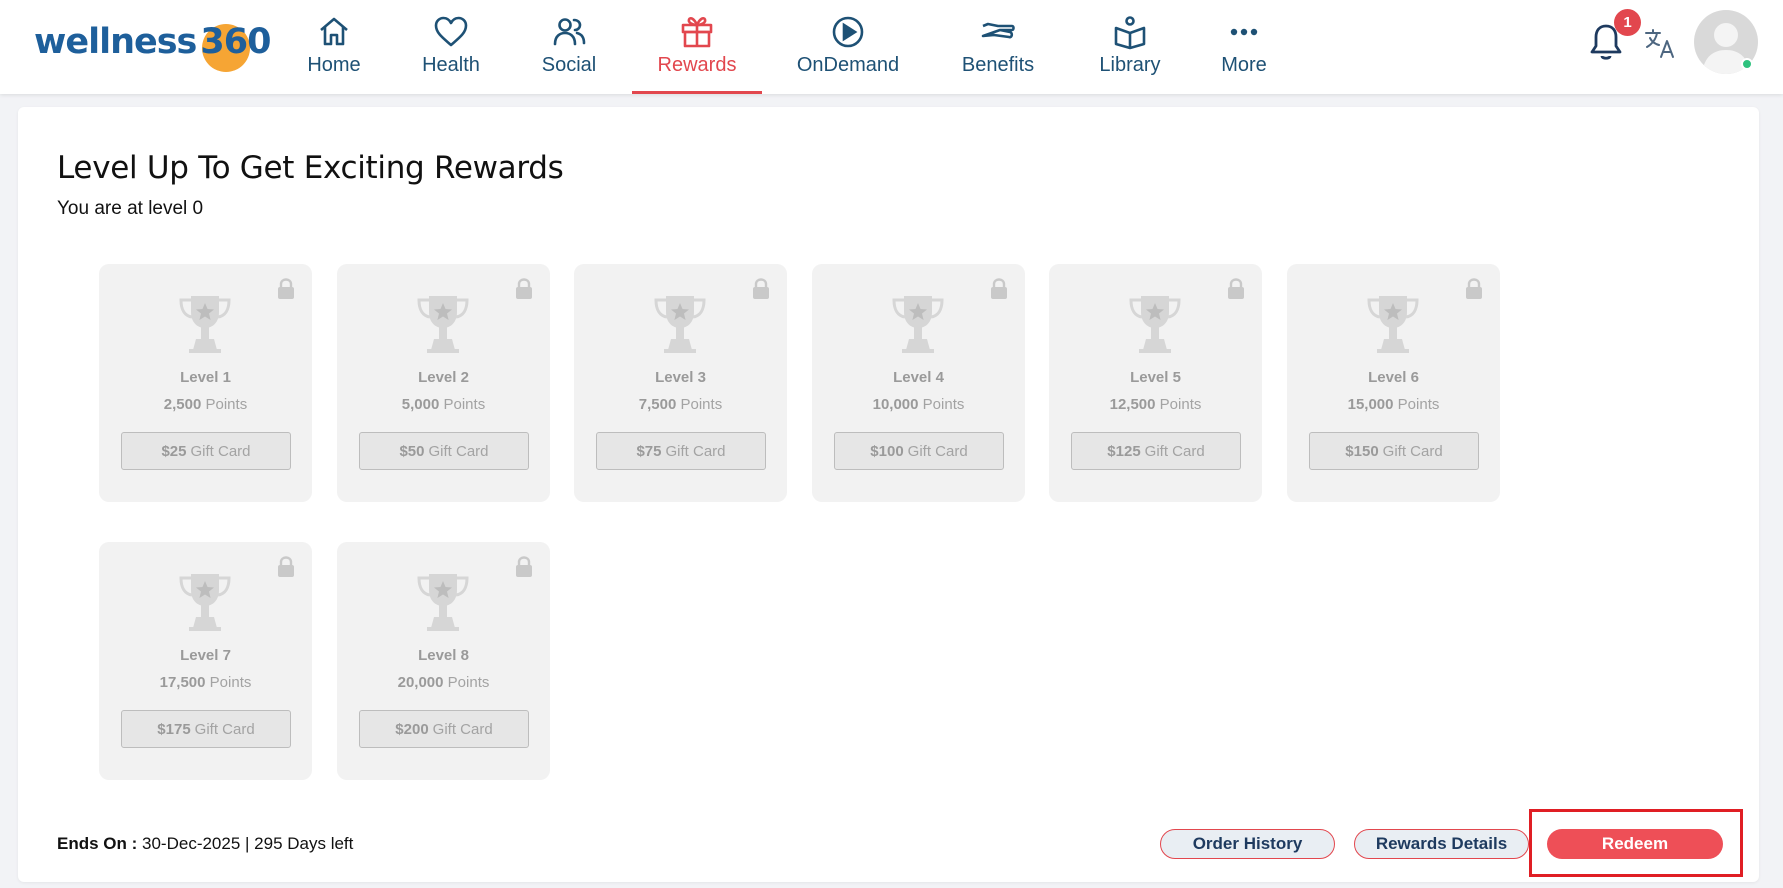  I want to click on level-tile-1: Level 1 2,500 Points $25 Gift Card, so click(205, 383).